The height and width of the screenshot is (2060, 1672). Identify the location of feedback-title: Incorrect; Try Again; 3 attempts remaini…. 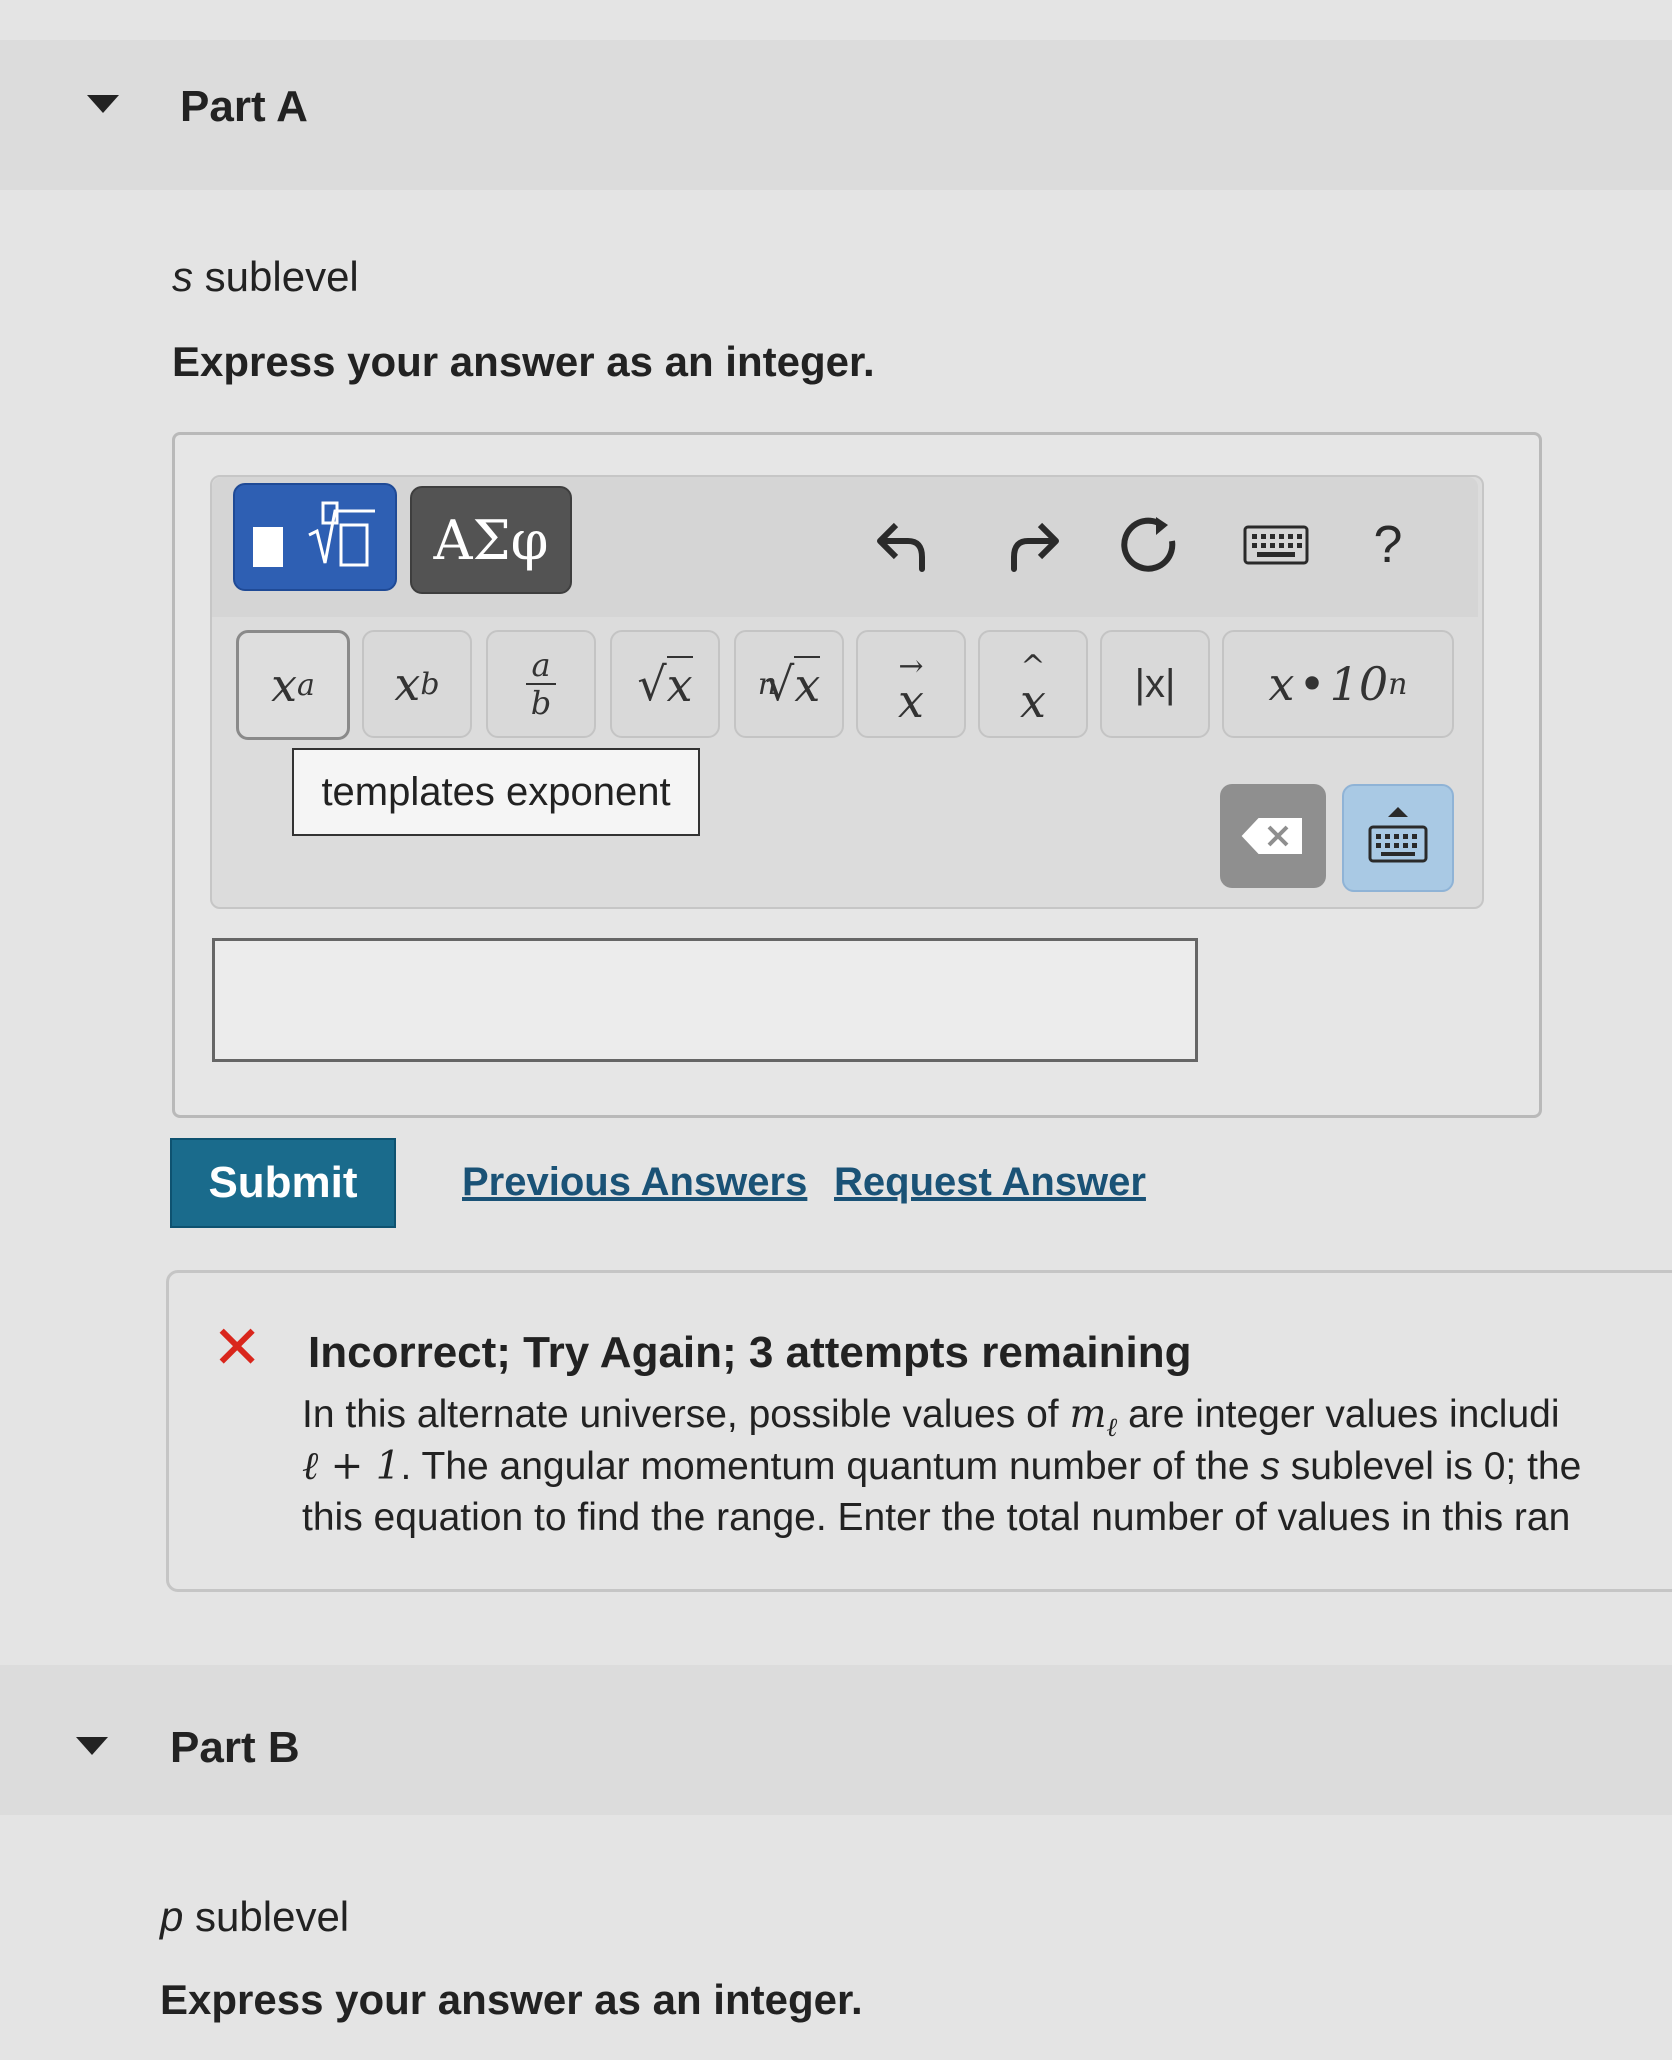
(750, 1352).